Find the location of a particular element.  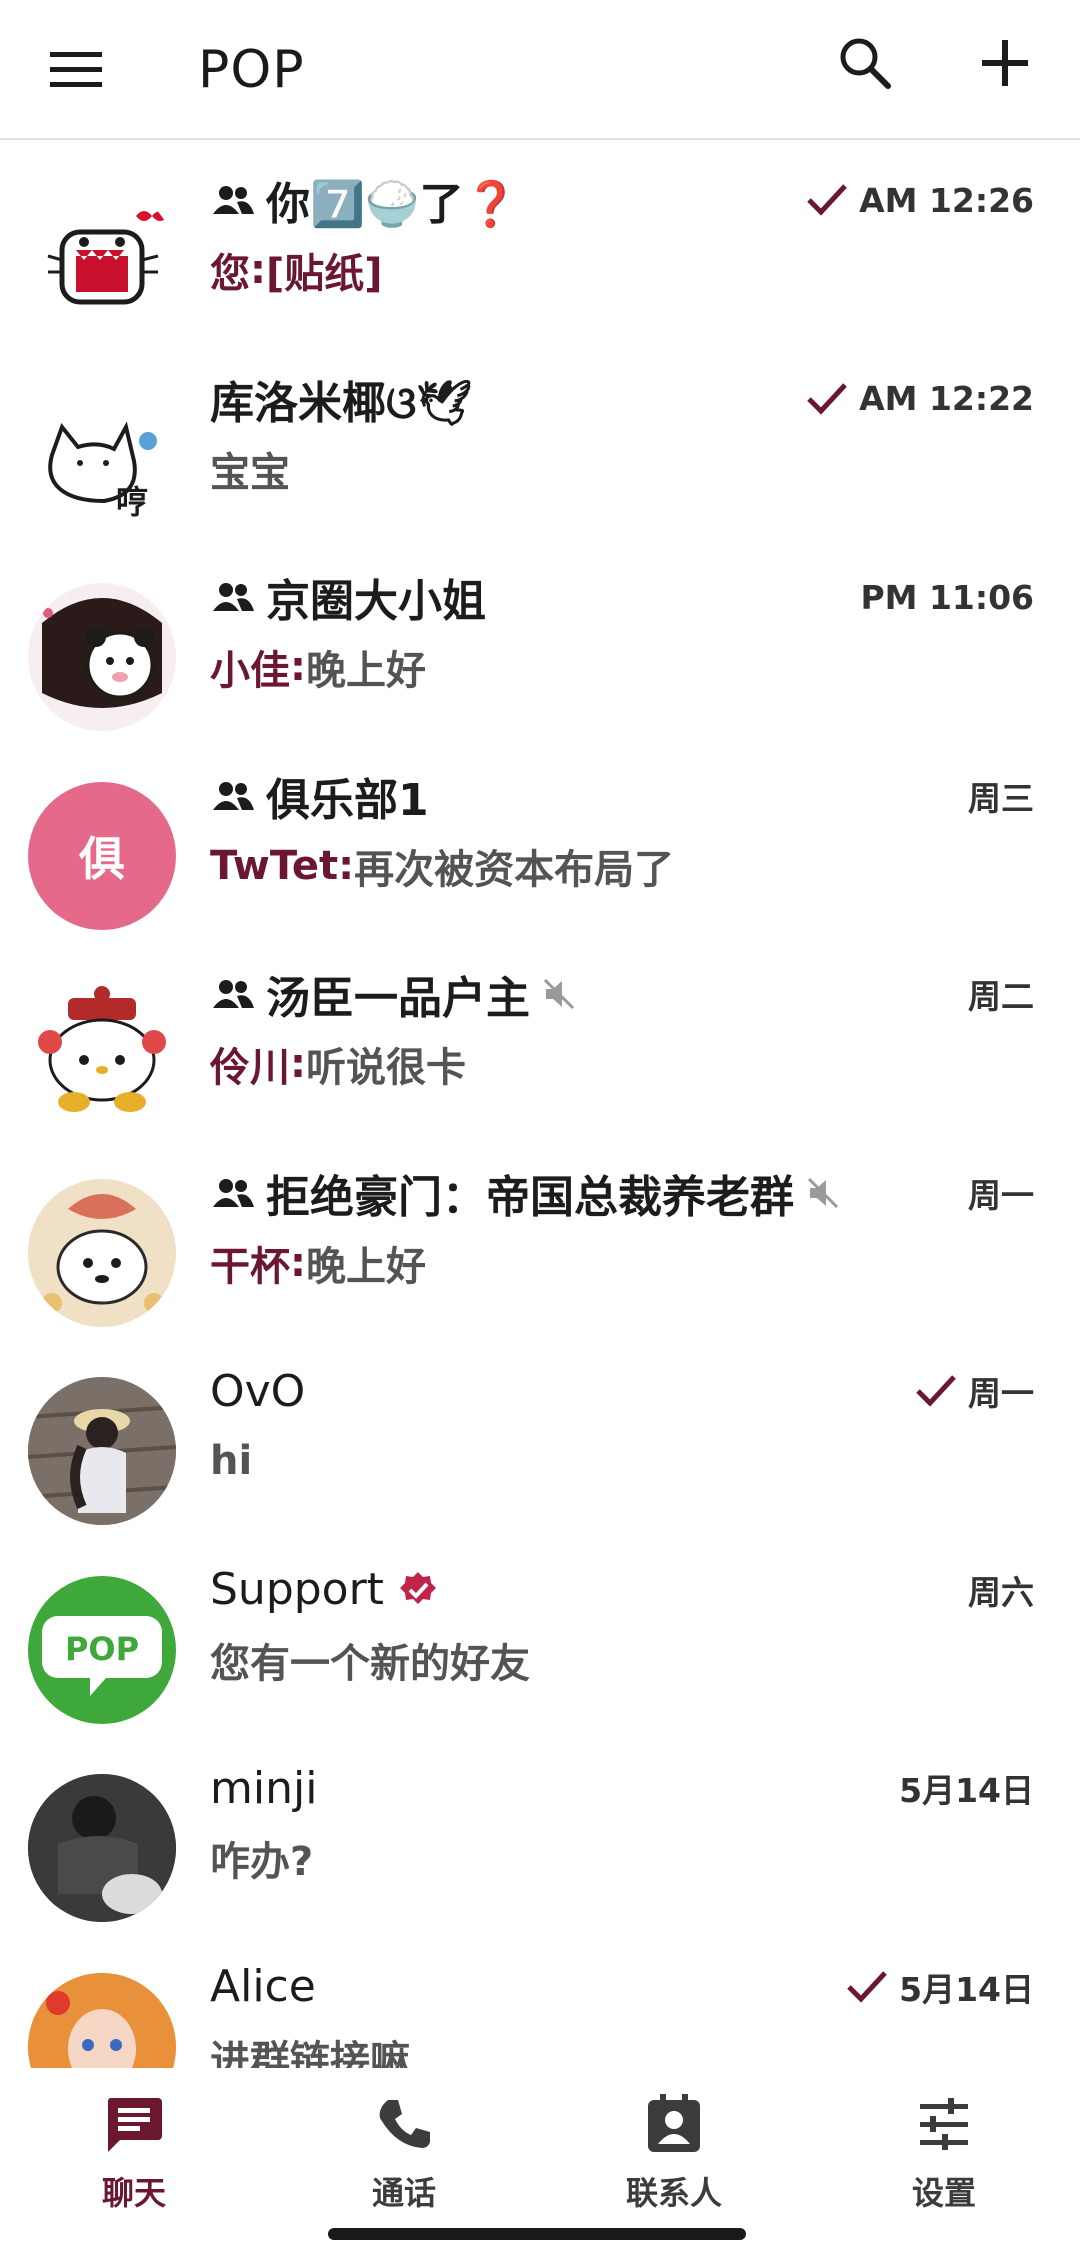

chat-name: 拒绝豪门：帝国总裁养老群 is located at coordinates (530, 1197).